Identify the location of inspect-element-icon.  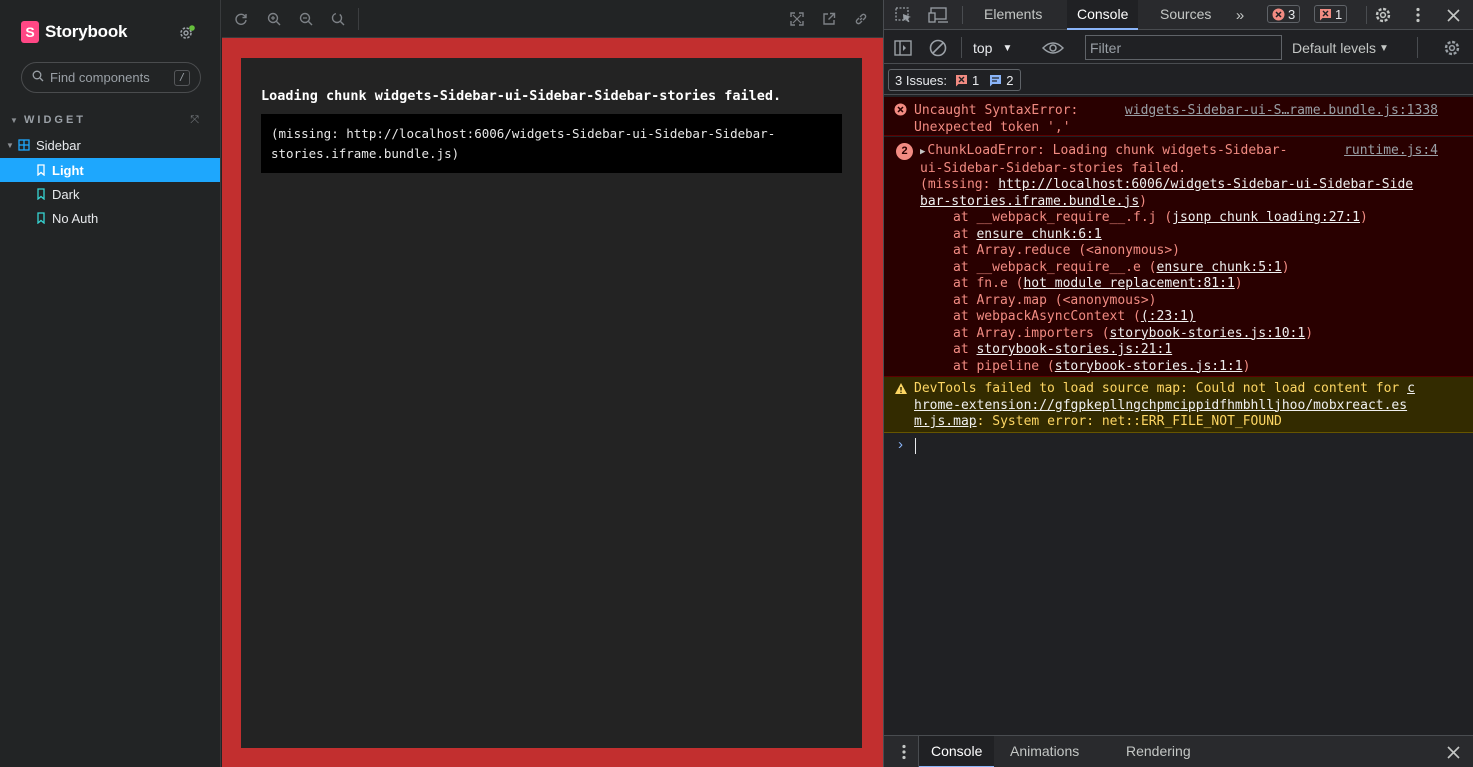
(904, 15).